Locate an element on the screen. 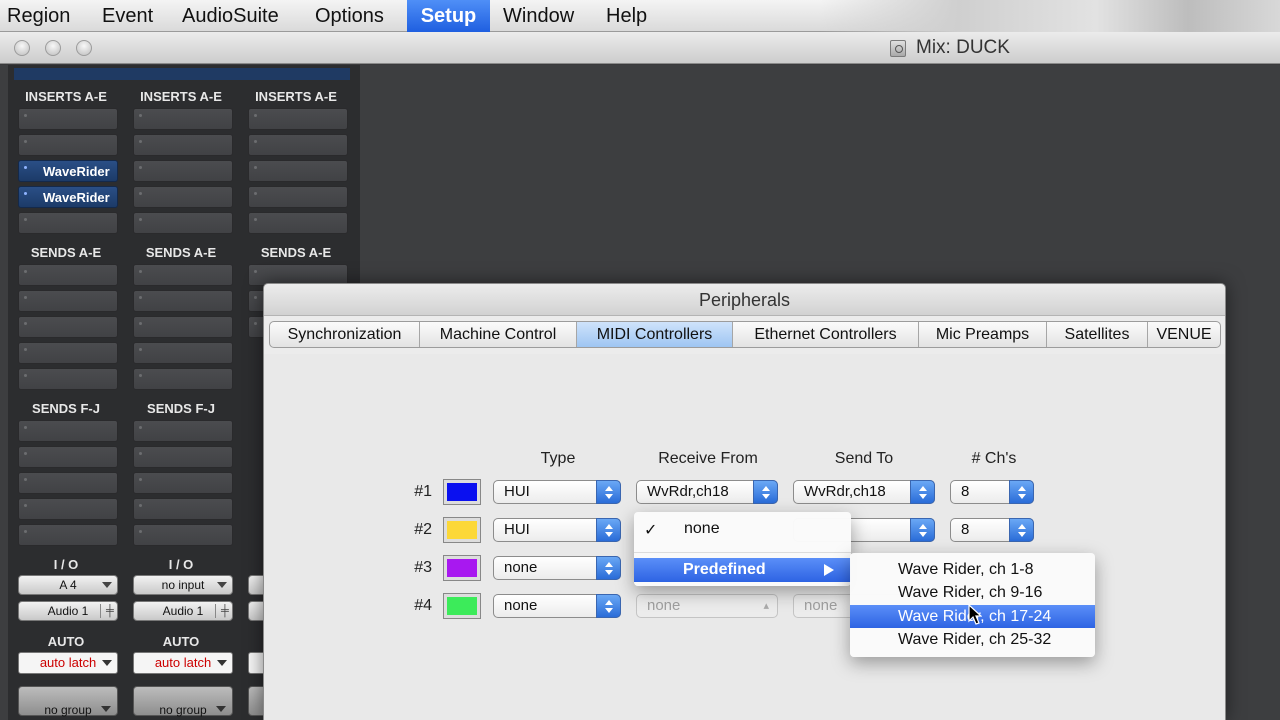 Image resolution: width=1280 pixels, height=720 pixels. close-window-button is located at coordinates (22, 48).